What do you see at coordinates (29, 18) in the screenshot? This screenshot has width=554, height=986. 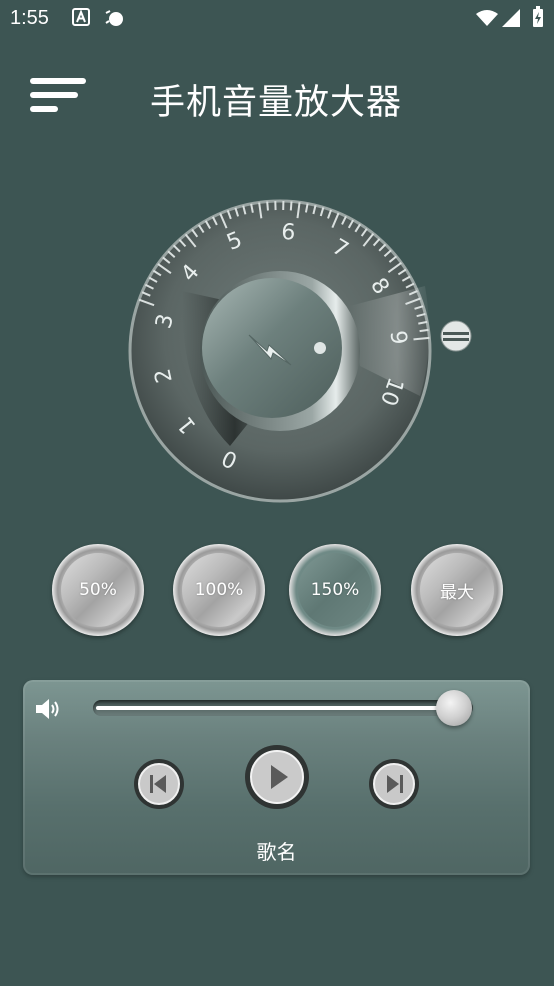 I see `status-time: 1:55` at bounding box center [29, 18].